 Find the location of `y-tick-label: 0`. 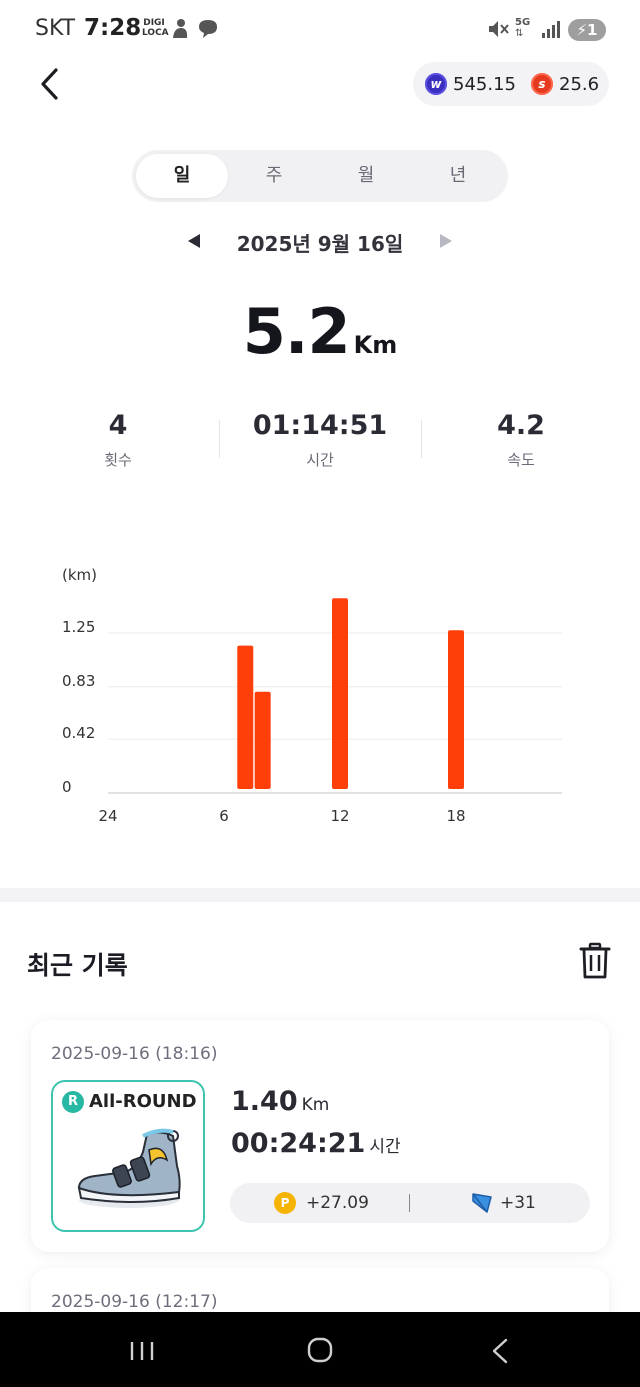

y-tick-label: 0 is located at coordinates (67, 787).